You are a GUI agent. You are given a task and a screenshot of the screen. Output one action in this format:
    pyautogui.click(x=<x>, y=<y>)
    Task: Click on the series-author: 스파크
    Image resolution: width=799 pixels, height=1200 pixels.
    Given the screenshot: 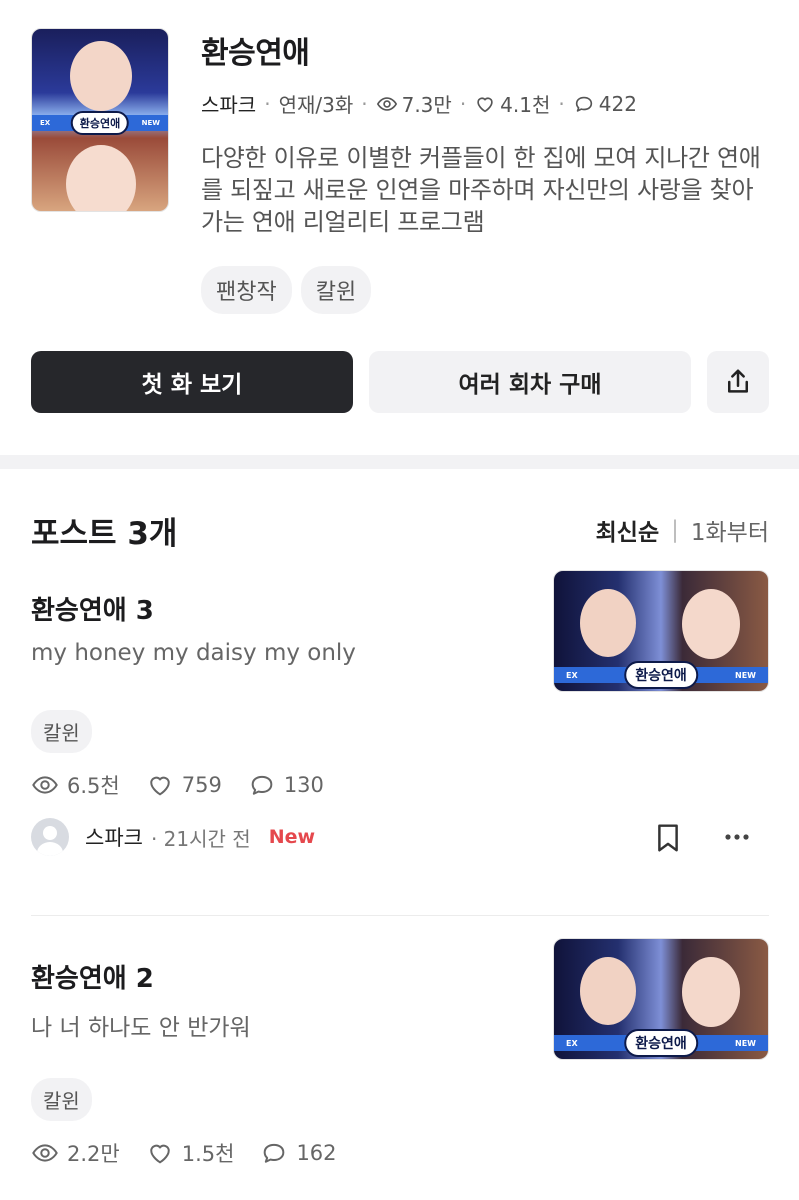 What is the action you would take?
    pyautogui.click(x=228, y=103)
    